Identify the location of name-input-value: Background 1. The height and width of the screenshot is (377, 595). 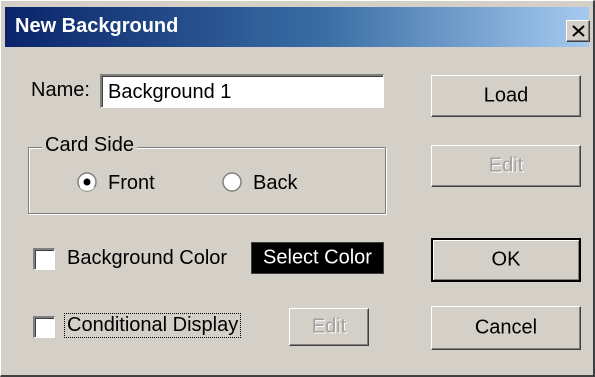
(170, 92).